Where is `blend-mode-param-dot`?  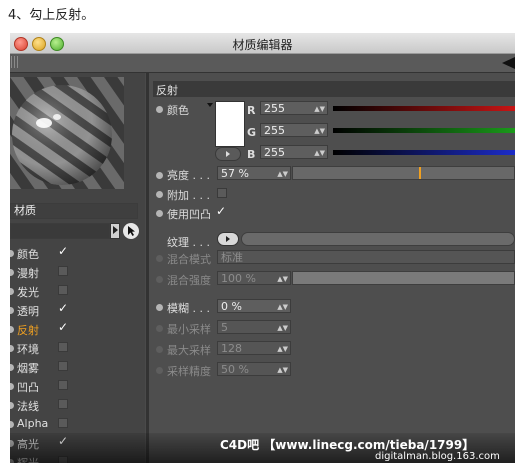
blend-mode-param-dot is located at coordinates (159, 258).